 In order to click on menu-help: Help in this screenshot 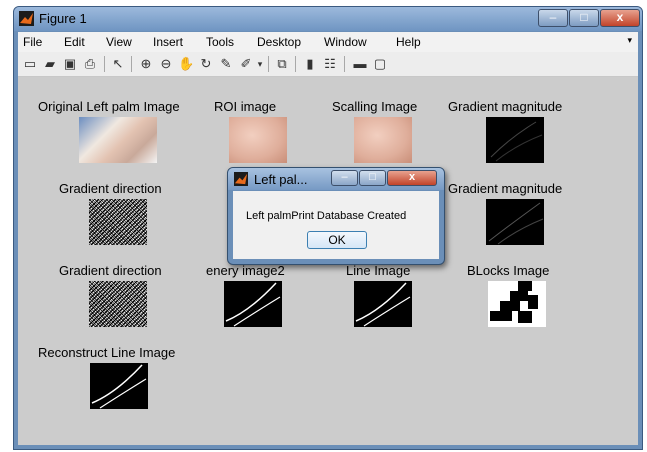, I will do `click(408, 42)`.